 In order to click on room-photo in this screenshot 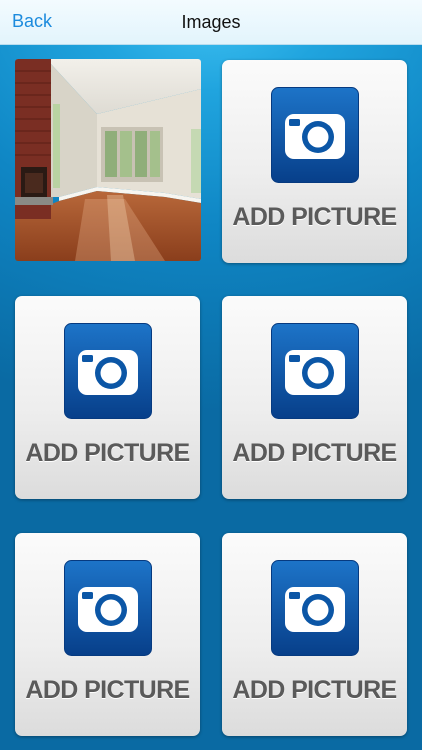, I will do `click(108, 160)`.